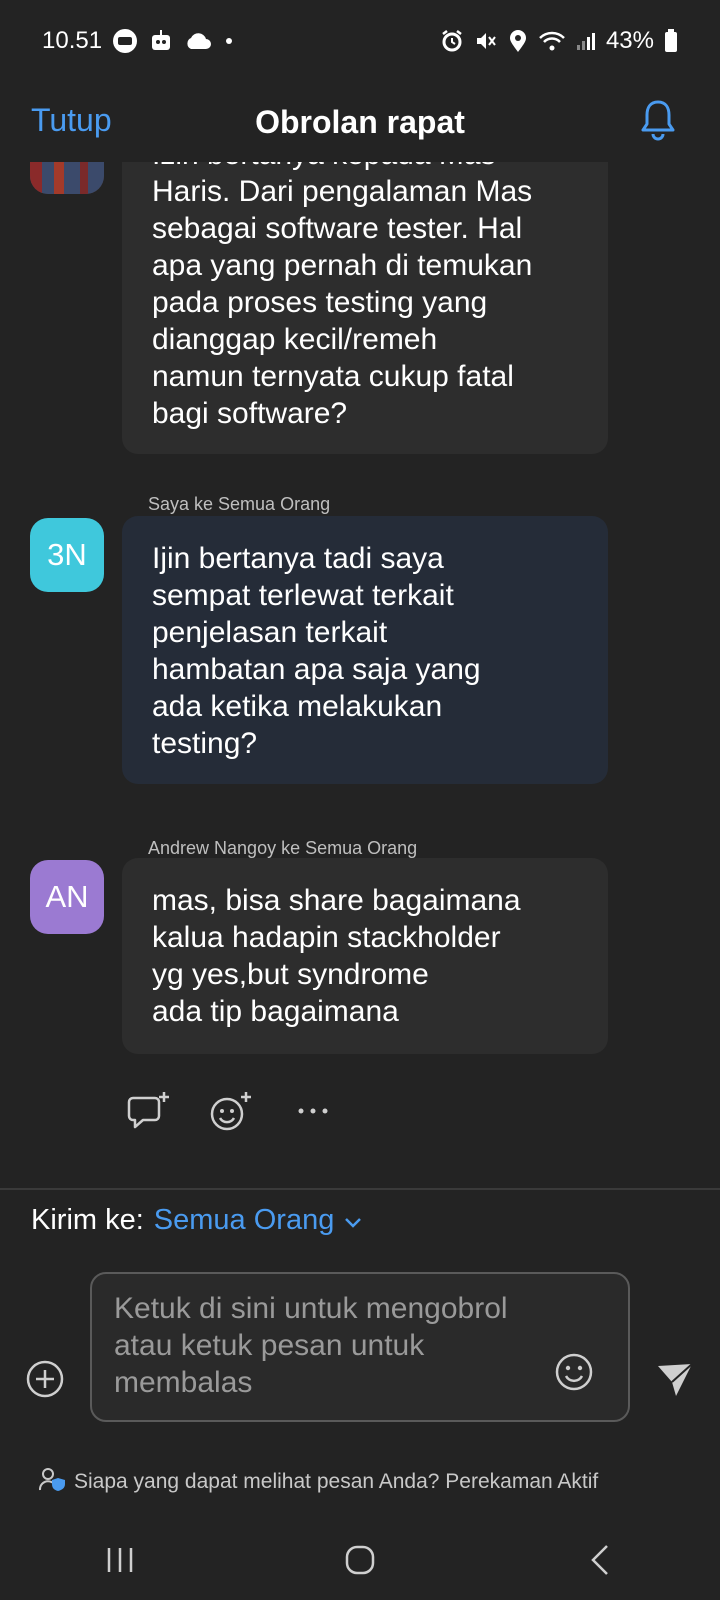  I want to click on message-input-box, so click(360, 1347).